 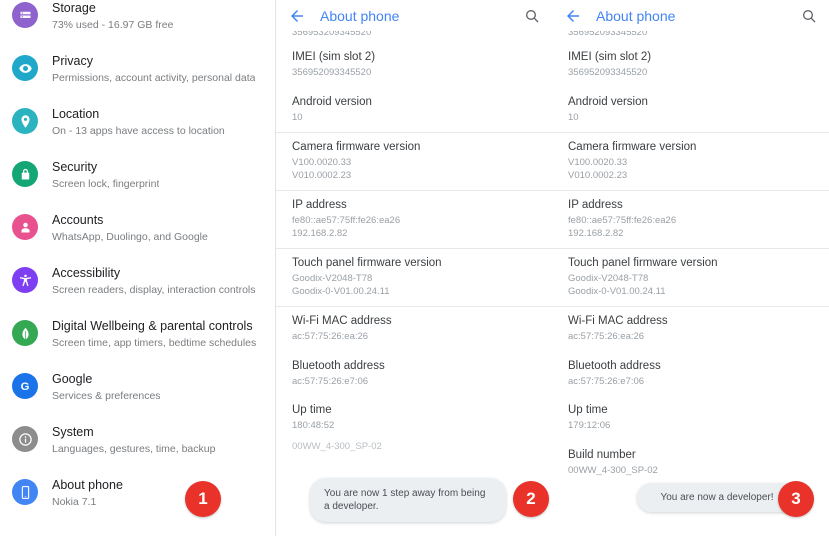 What do you see at coordinates (632, 147) in the screenshot?
I see `about-item-label: Camera firmware version` at bounding box center [632, 147].